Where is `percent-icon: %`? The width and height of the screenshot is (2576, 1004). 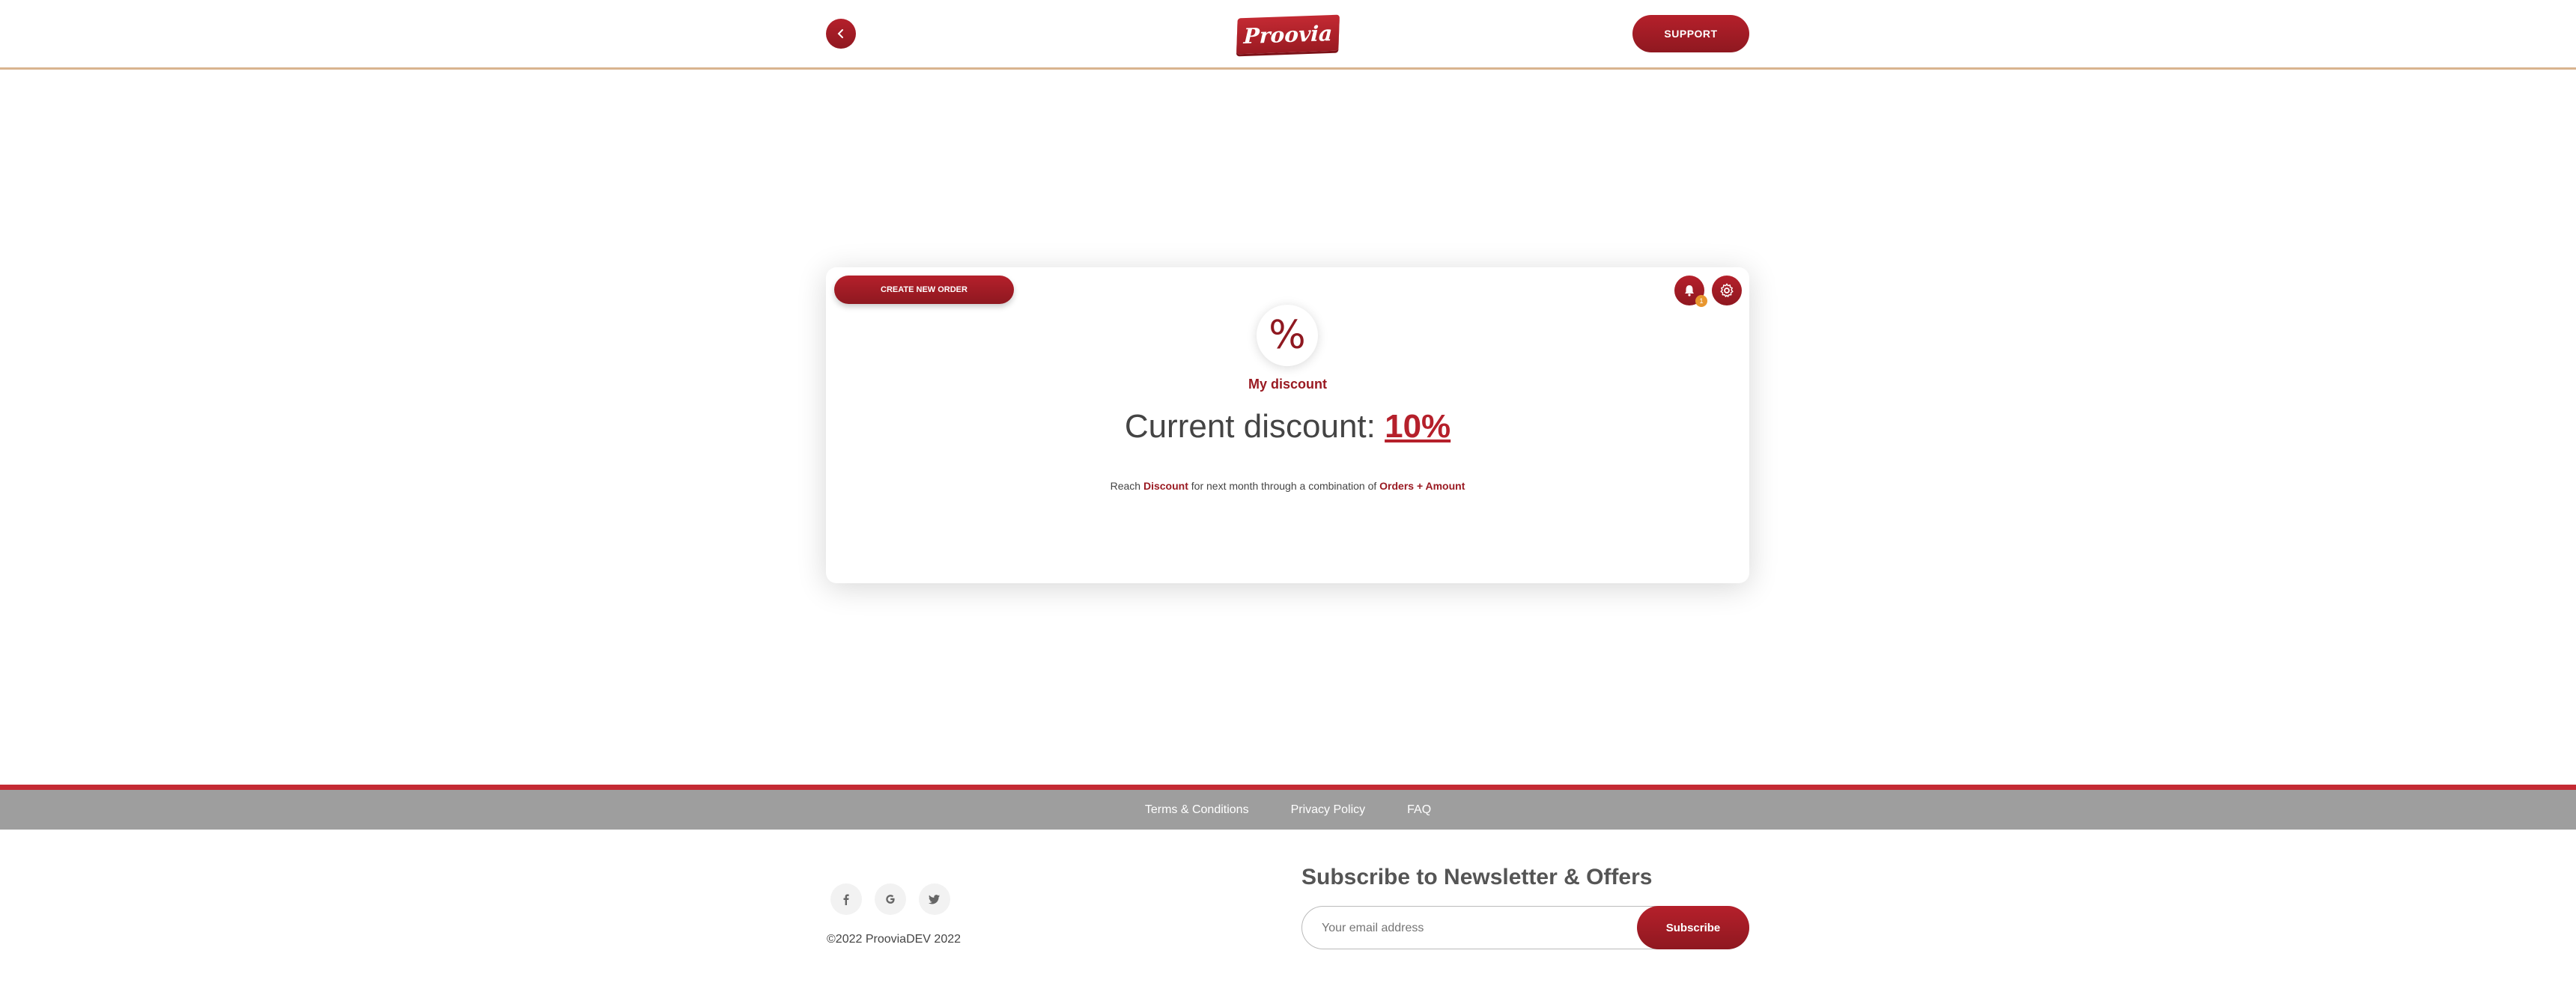
percent-icon: % is located at coordinates (1287, 335).